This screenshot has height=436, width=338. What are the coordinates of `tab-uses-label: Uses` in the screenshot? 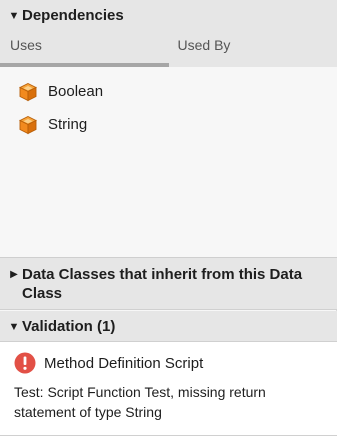 It's located at (26, 45).